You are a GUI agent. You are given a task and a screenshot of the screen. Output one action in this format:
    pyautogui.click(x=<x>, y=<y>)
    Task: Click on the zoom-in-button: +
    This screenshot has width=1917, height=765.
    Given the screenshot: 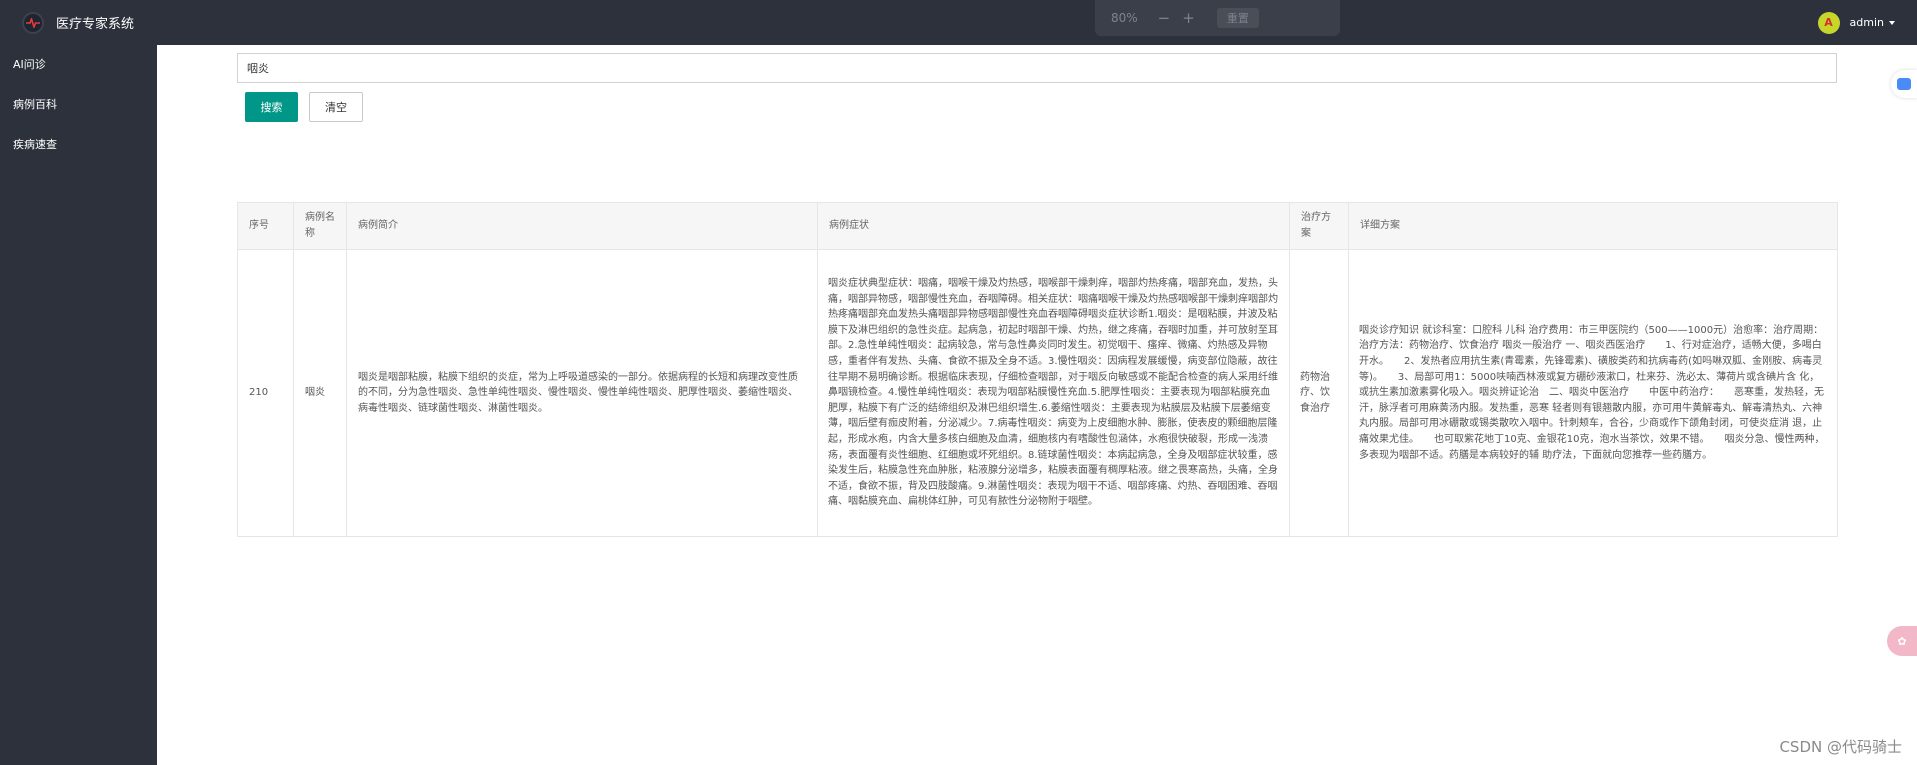 What is the action you would take?
    pyautogui.click(x=1188, y=18)
    